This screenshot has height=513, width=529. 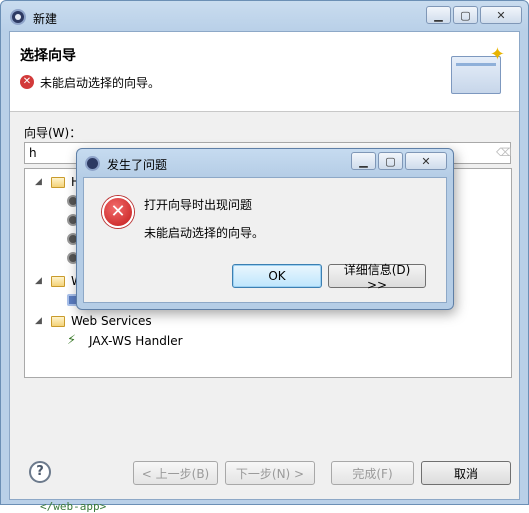 What do you see at coordinates (175, 473) in the screenshot?
I see `back-button: < 上一步(B)` at bounding box center [175, 473].